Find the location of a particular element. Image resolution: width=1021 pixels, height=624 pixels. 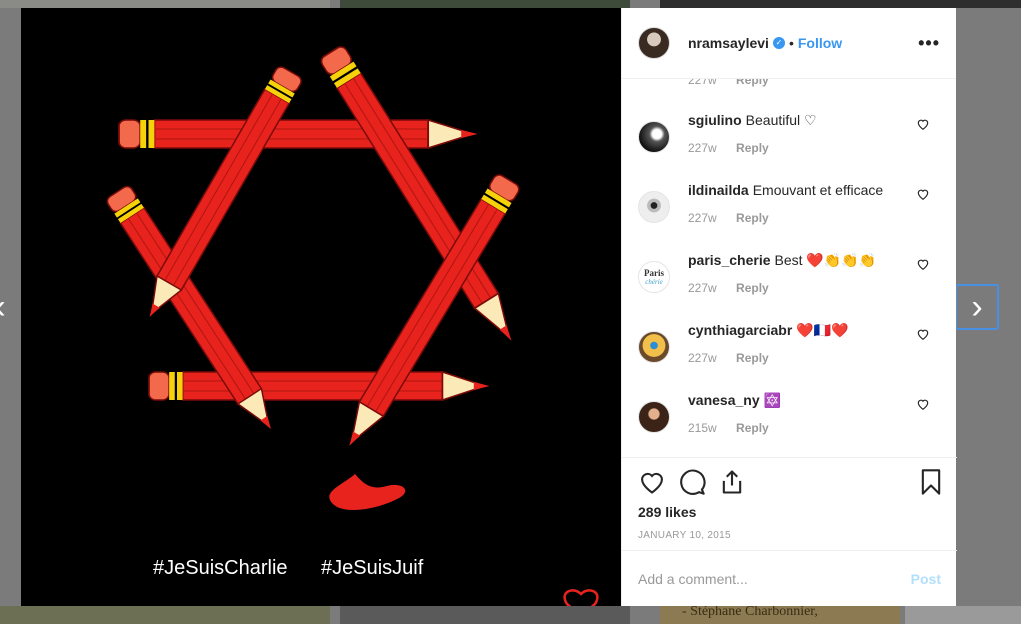

share-upload-icon is located at coordinates (732, 482).